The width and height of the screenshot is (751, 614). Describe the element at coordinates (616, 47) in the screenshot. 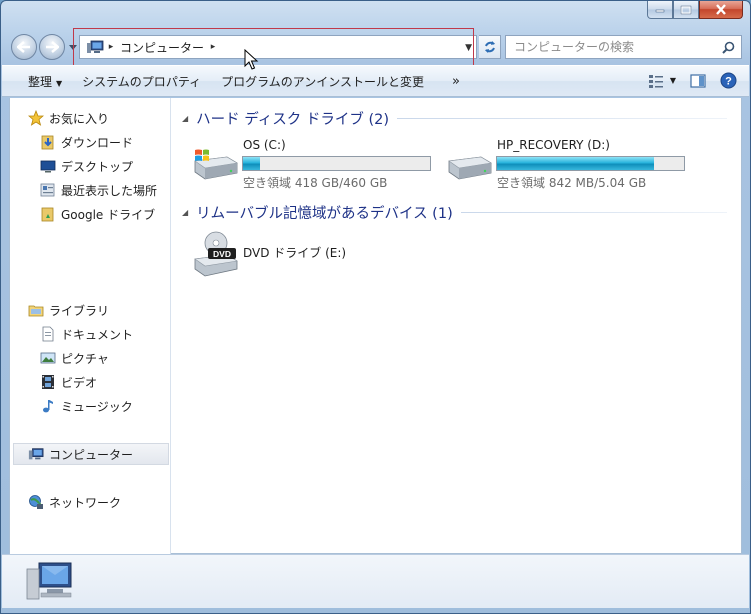

I see `search-input` at that location.